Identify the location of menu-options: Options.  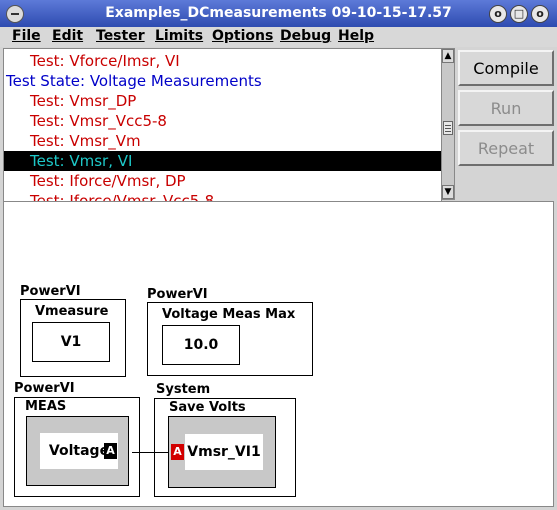
(242, 36).